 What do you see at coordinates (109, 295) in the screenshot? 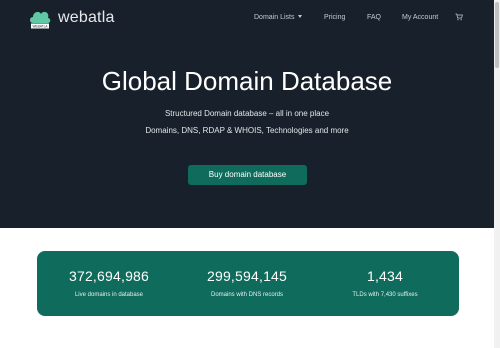
I see `stat-label: Live domains in database` at bounding box center [109, 295].